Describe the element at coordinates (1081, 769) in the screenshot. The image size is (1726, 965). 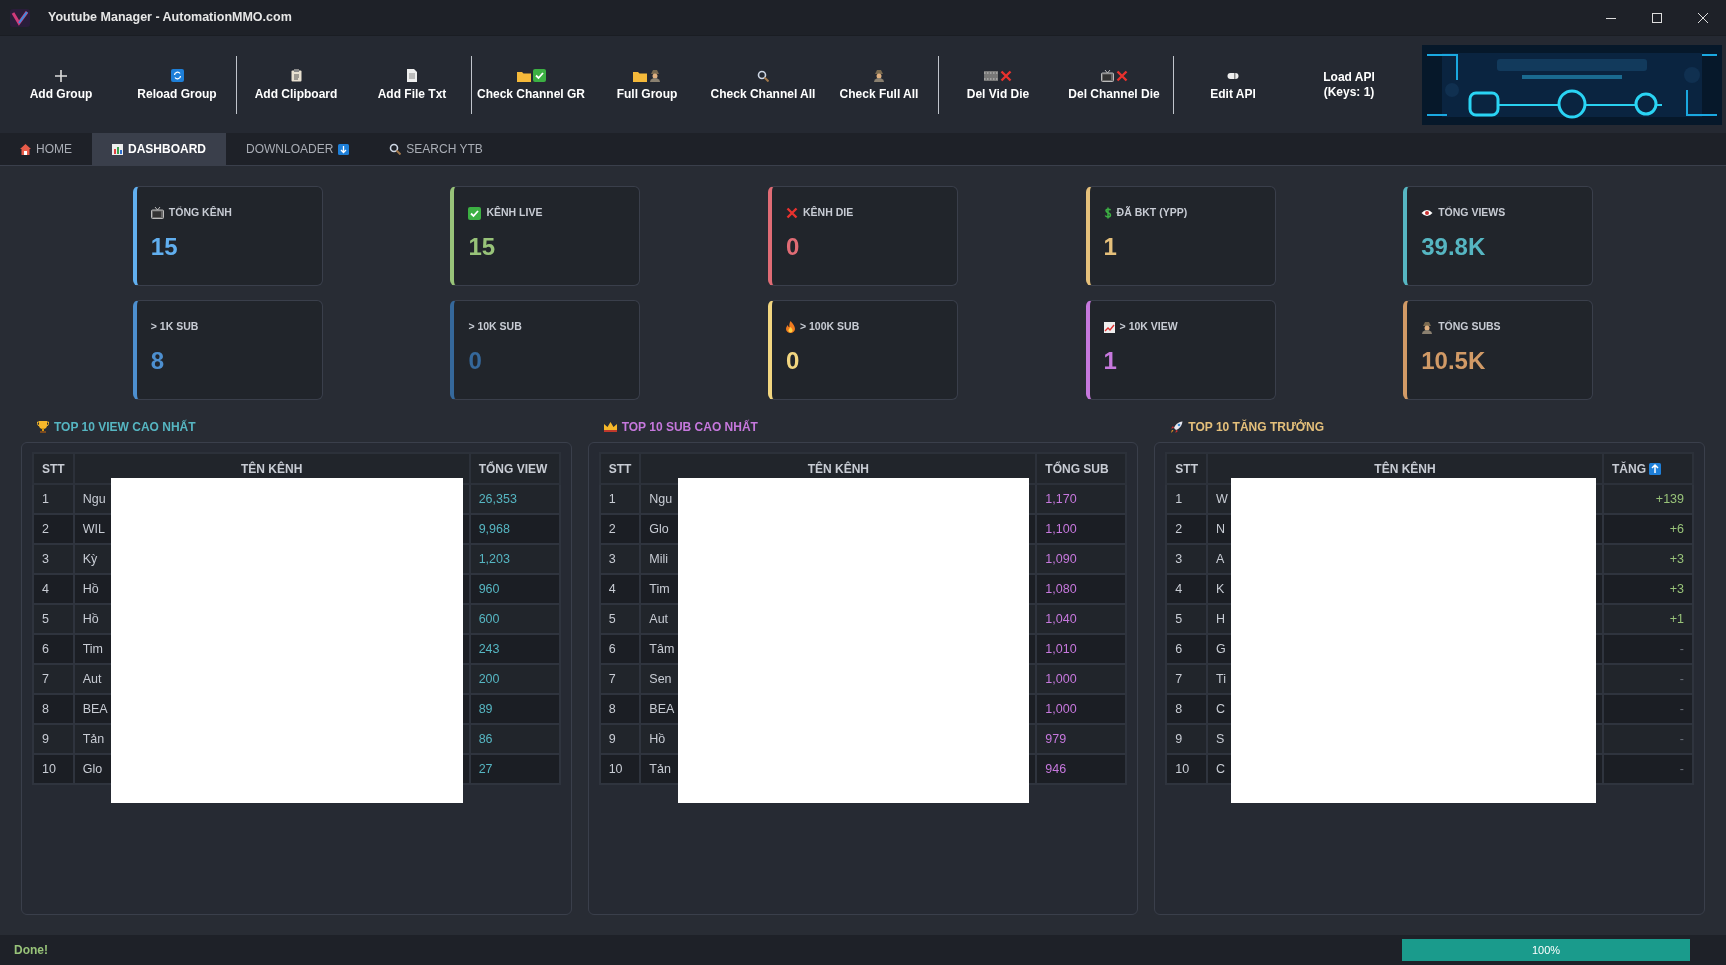
I see `table-cell: 946` at that location.